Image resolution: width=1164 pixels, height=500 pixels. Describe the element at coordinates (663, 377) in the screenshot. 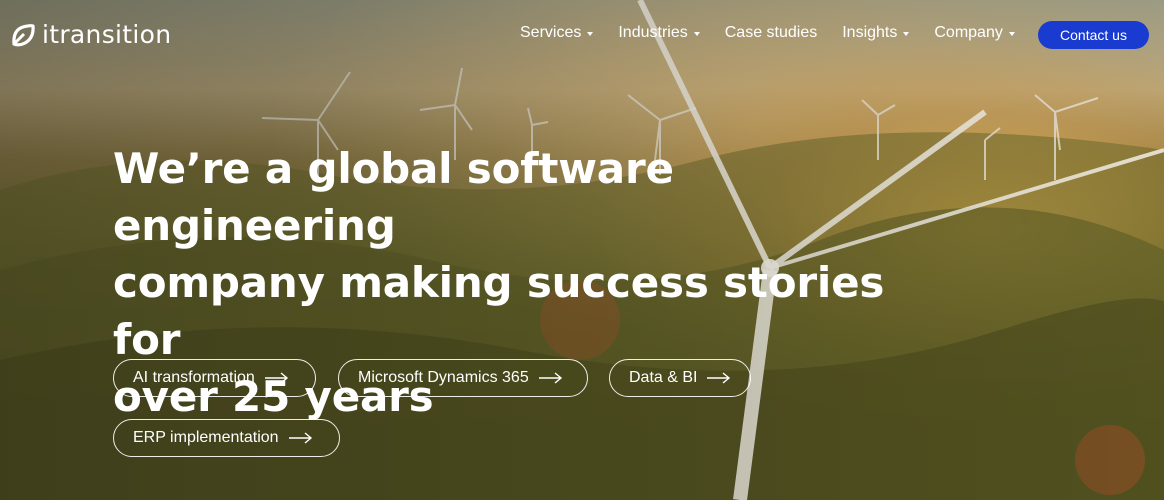

I see `pill-label: Data & BI` at that location.